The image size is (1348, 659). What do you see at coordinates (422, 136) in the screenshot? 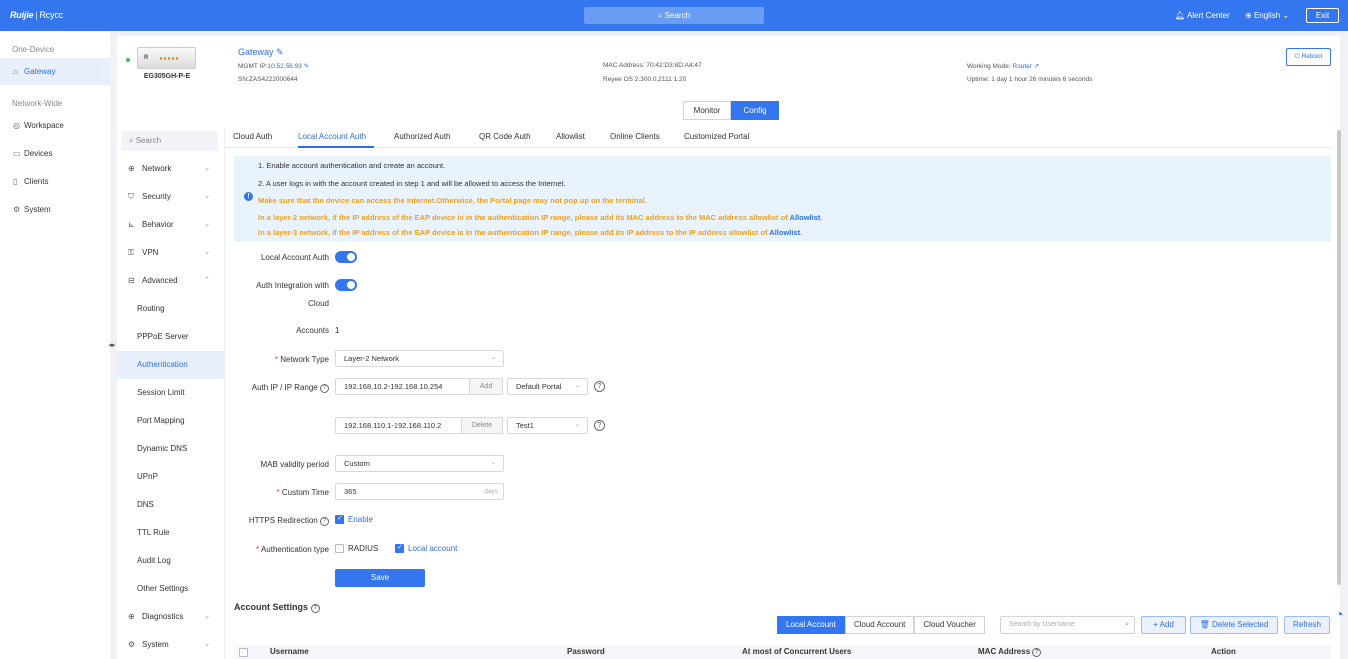
I see `tab-authorized-auth: Authorized Auth` at bounding box center [422, 136].